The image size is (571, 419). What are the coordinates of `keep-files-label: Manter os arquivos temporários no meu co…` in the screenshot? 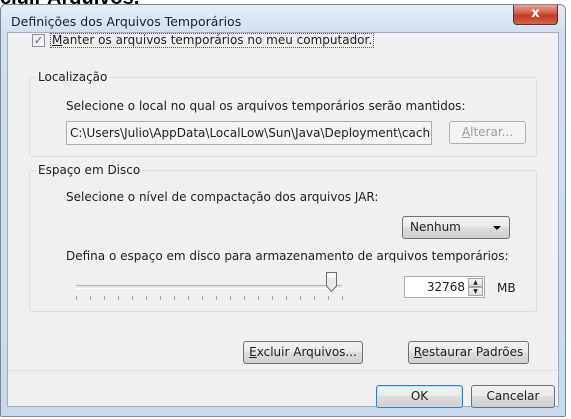 It's located at (212, 40).